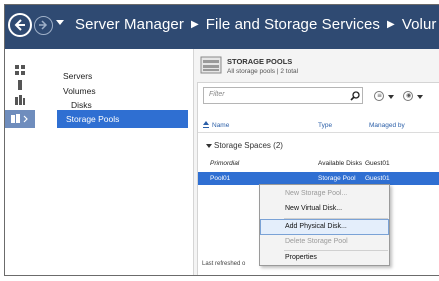  Describe the element at coordinates (224, 264) in the screenshot. I see `last-refreshed-status: Last refreshed o` at that location.